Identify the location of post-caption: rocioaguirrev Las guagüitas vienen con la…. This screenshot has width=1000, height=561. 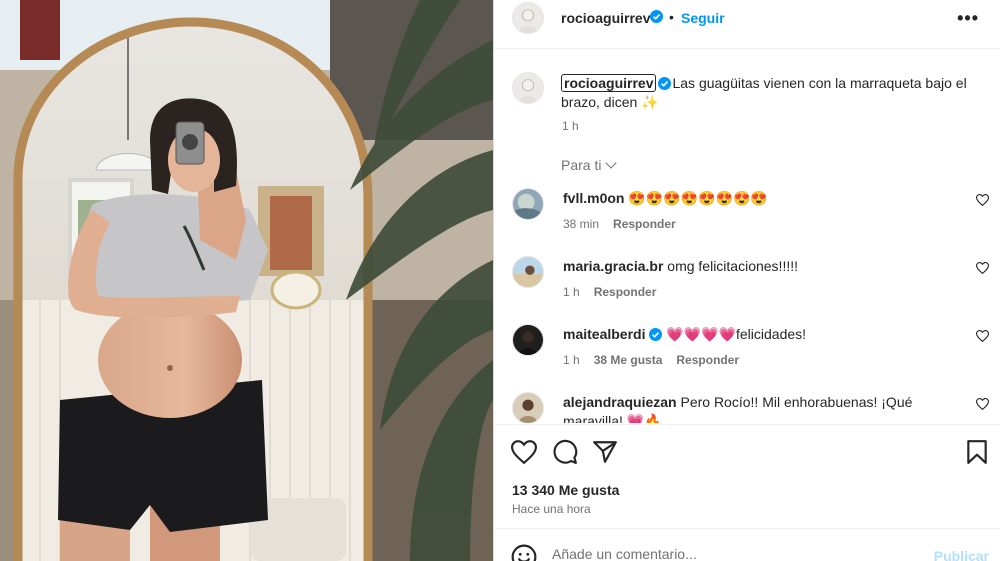
(771, 93).